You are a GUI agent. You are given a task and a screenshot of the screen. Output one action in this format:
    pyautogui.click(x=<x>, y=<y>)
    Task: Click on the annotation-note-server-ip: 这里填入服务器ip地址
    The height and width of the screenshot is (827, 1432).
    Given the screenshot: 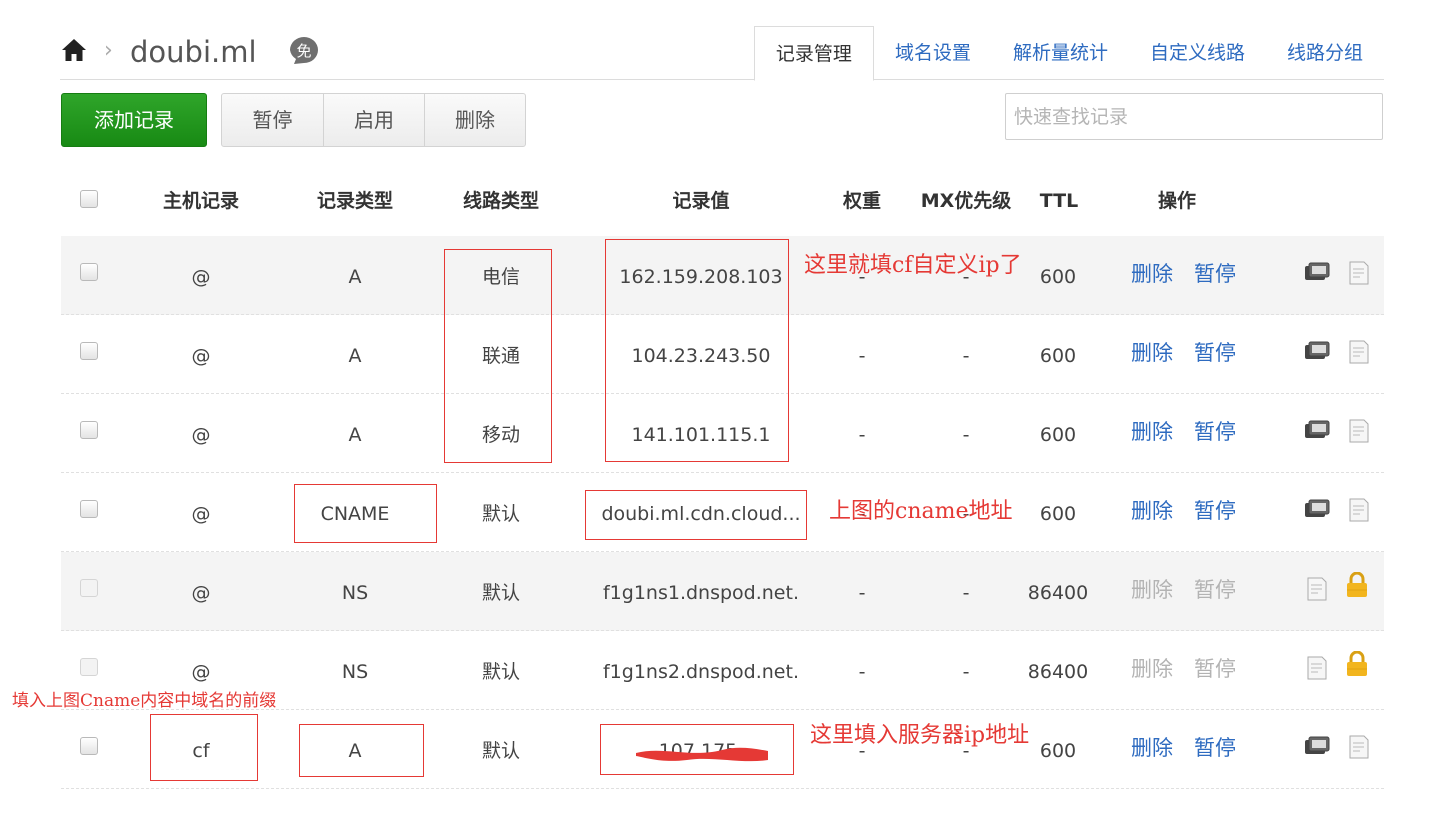 What is the action you would take?
    pyautogui.click(x=920, y=735)
    